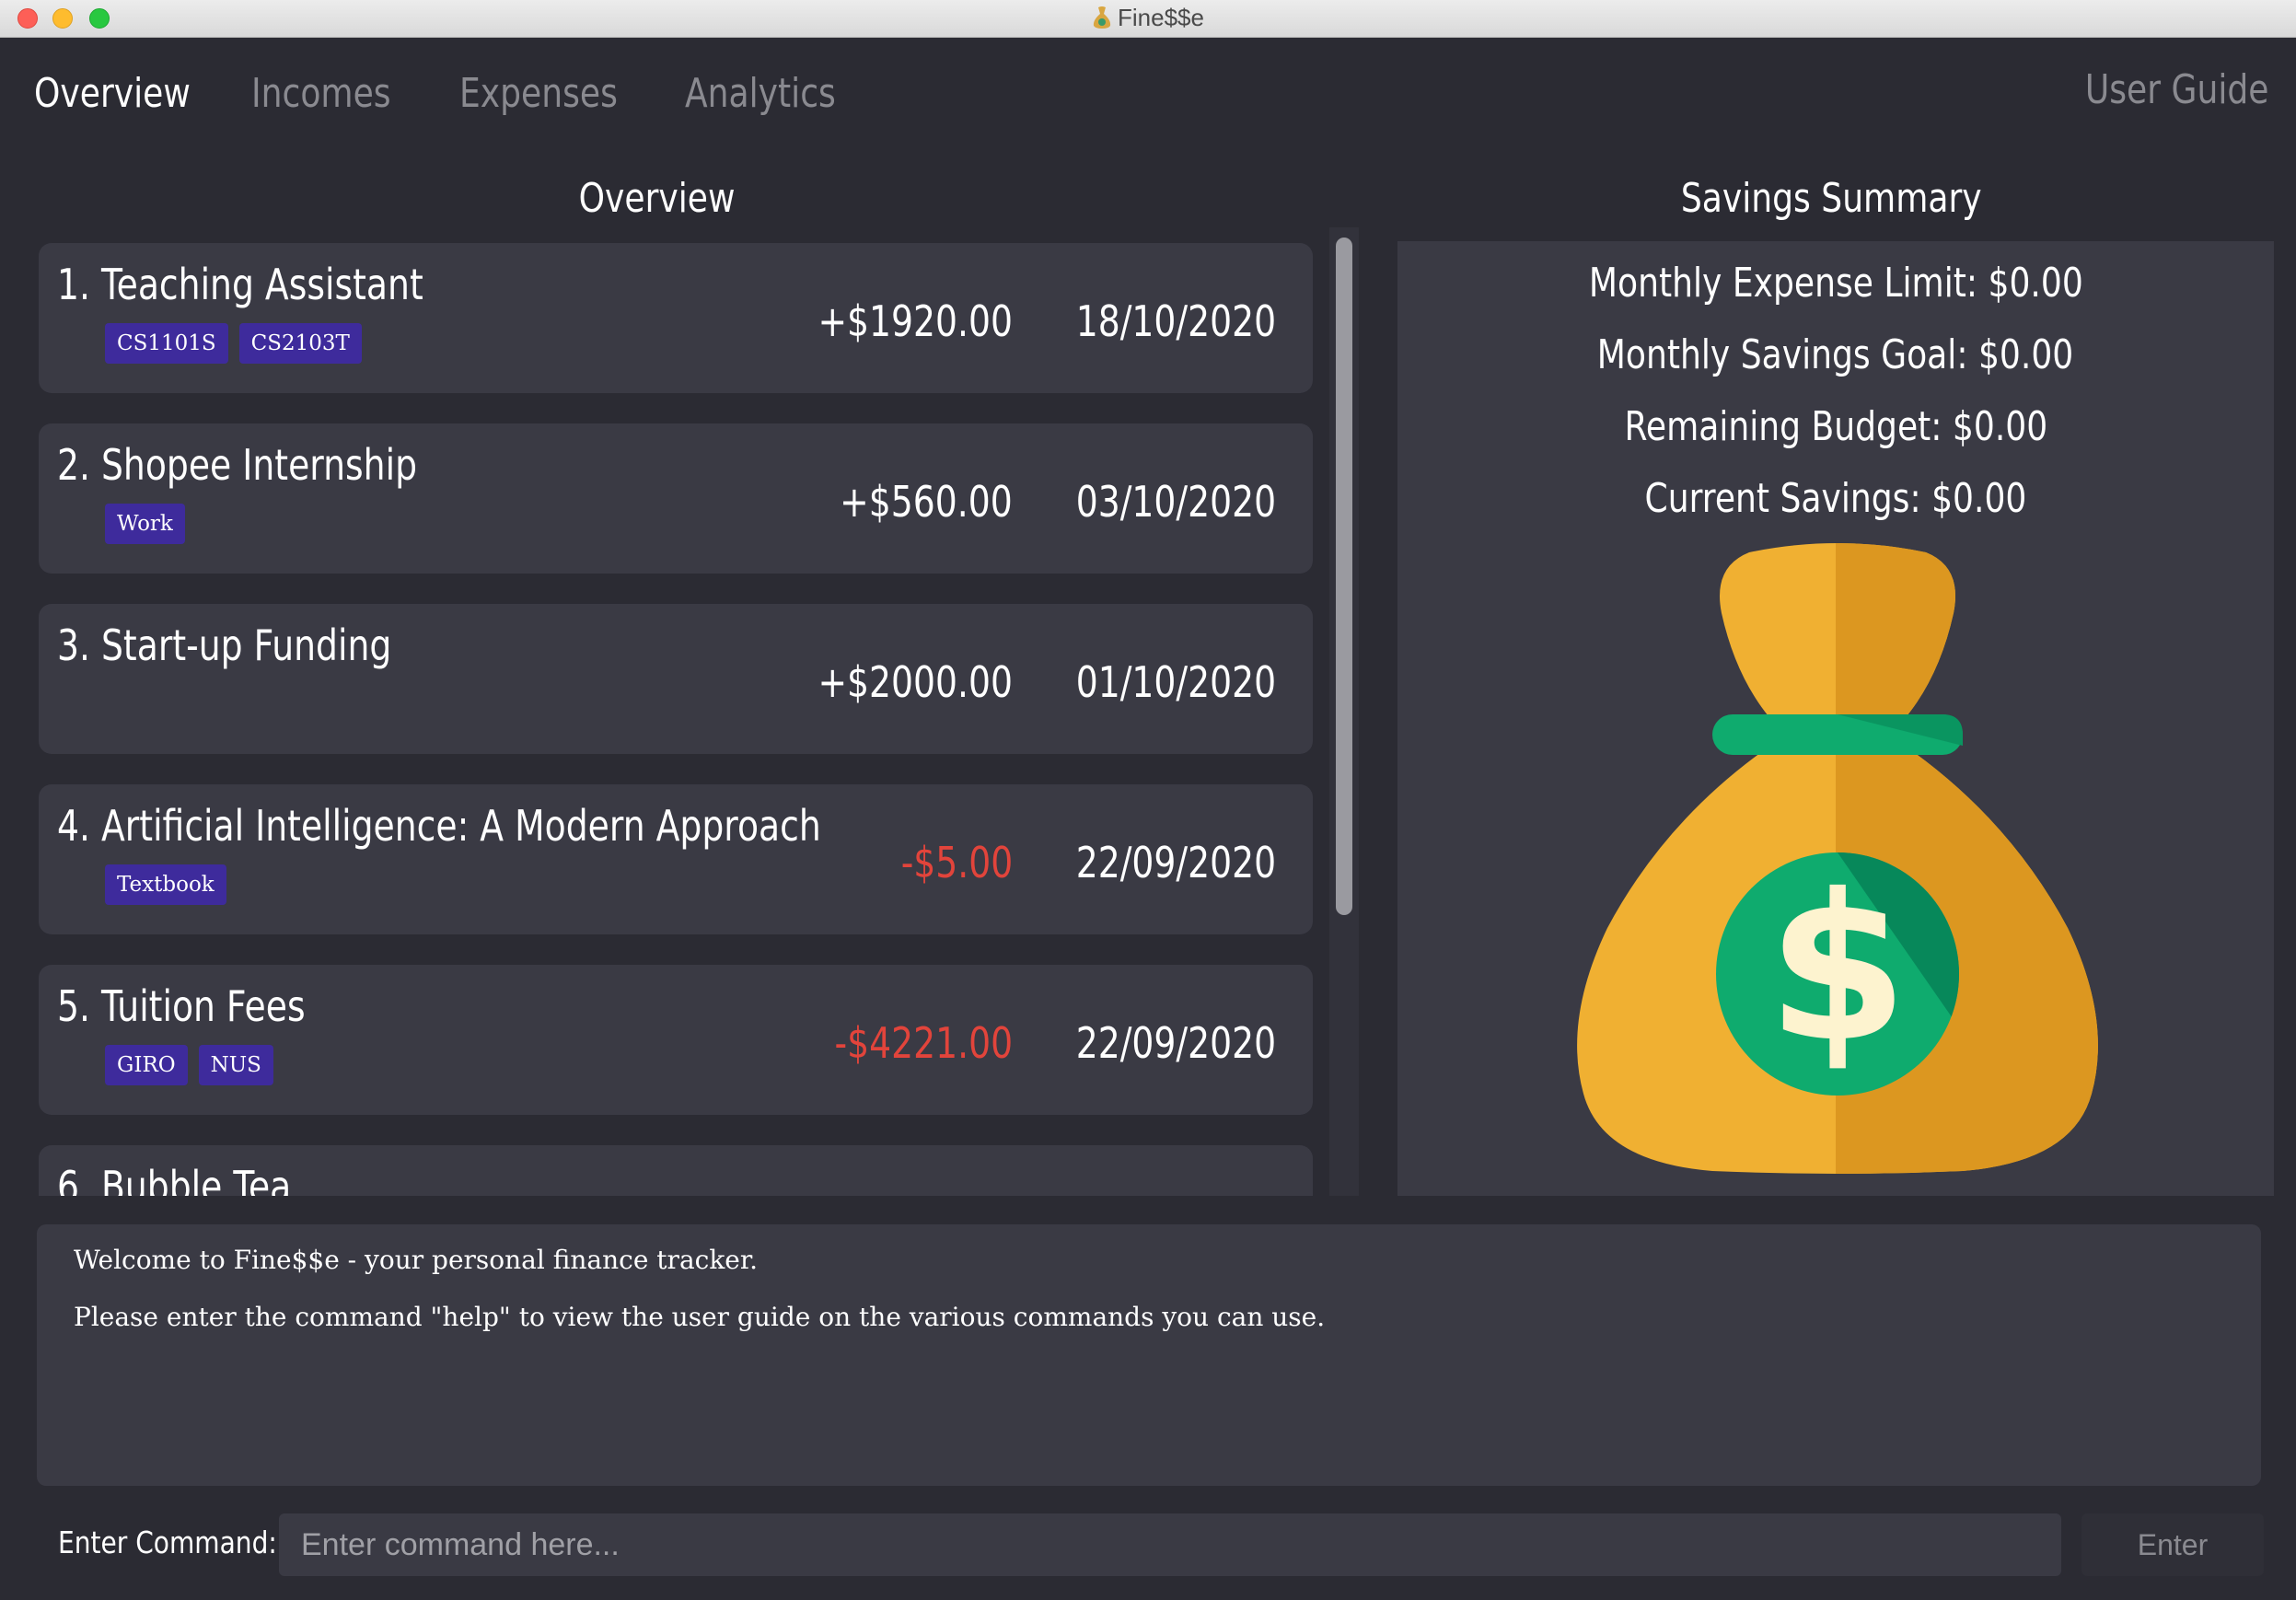  Describe the element at coordinates (1344, 576) in the screenshot. I see `list-scrollbar-thumb` at that location.